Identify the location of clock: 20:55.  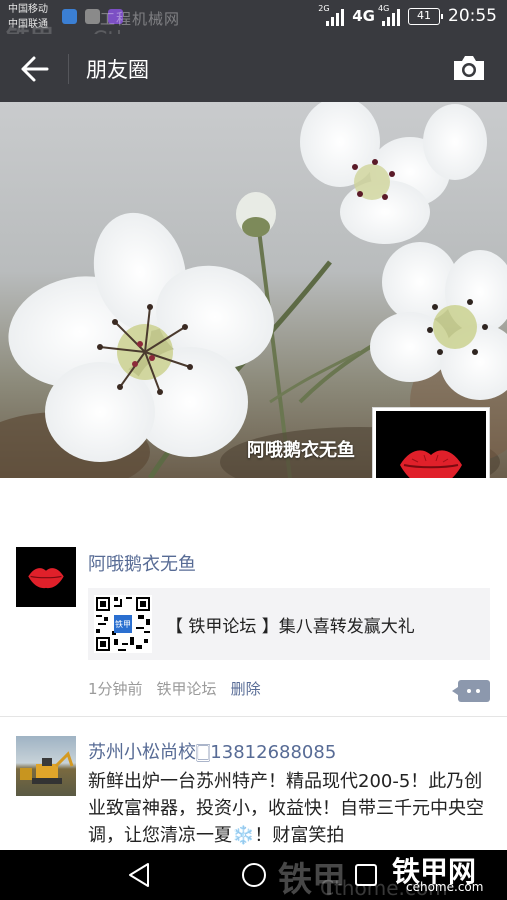
(472, 16).